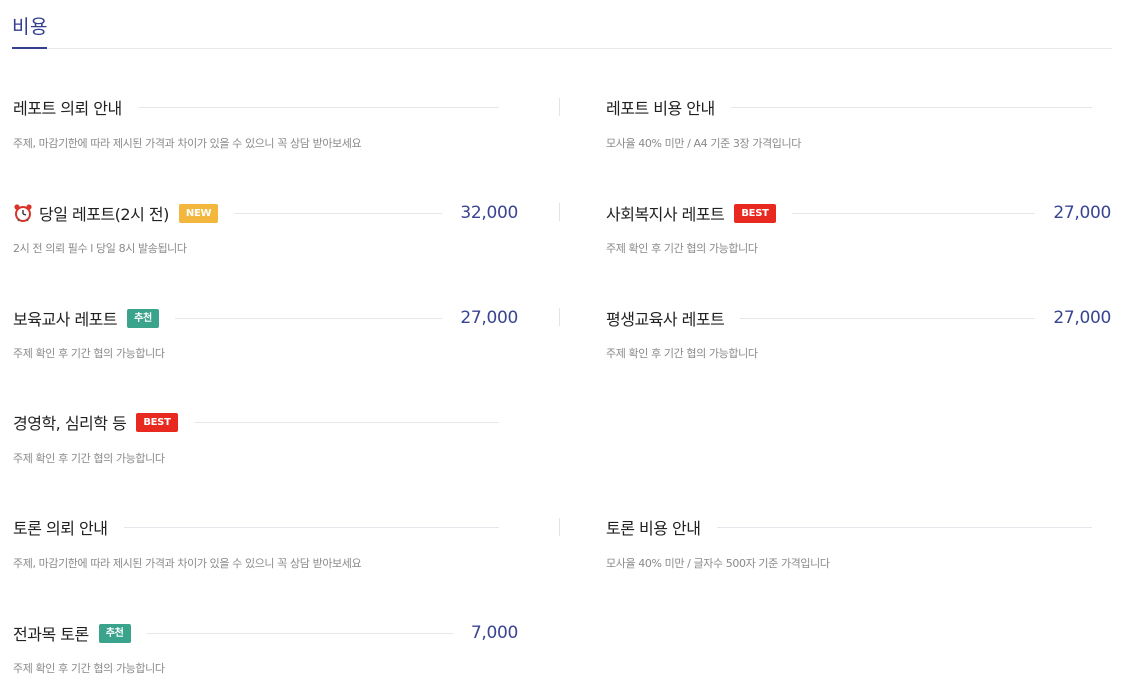 This screenshot has height=698, width=1127. Describe the element at coordinates (494, 633) in the screenshot. I see `item-price: 7,000` at that location.